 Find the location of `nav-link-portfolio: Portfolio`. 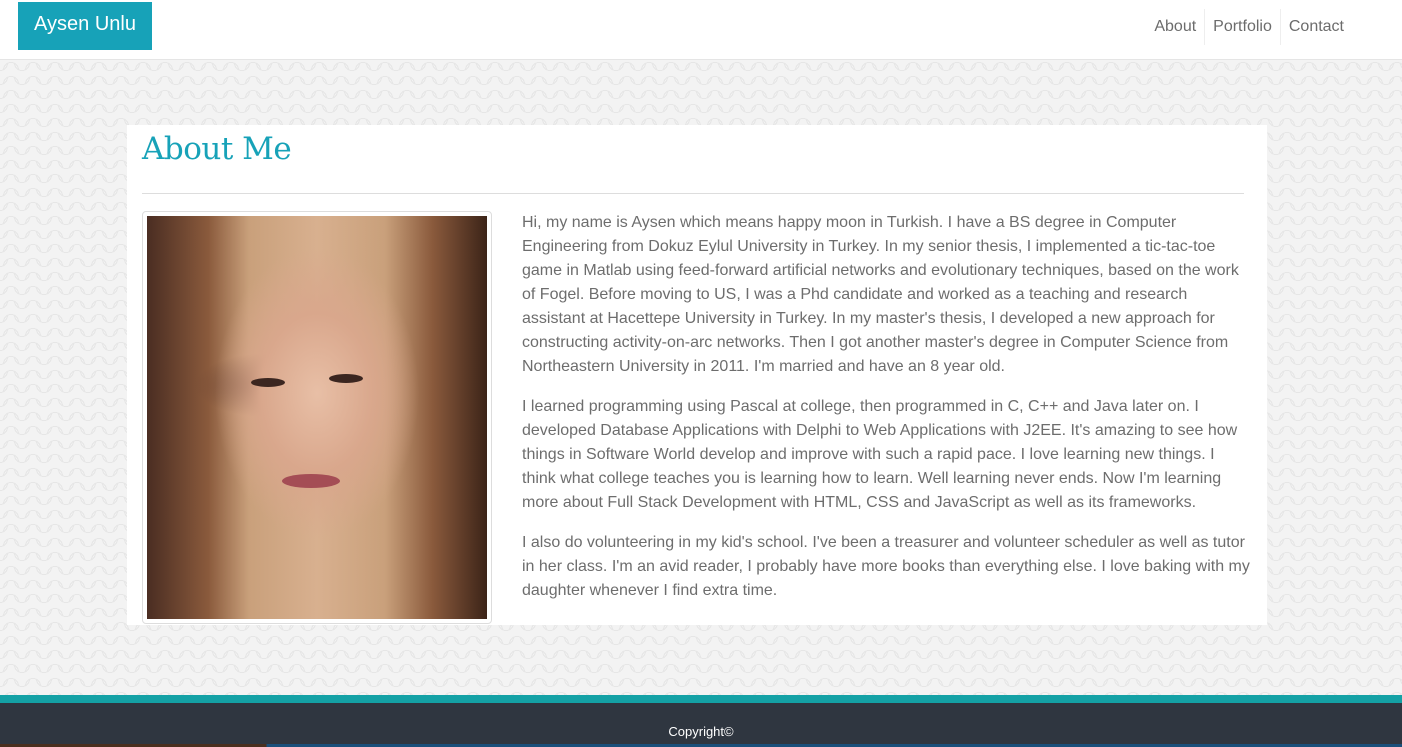

nav-link-portfolio: Portfolio is located at coordinates (1242, 27).